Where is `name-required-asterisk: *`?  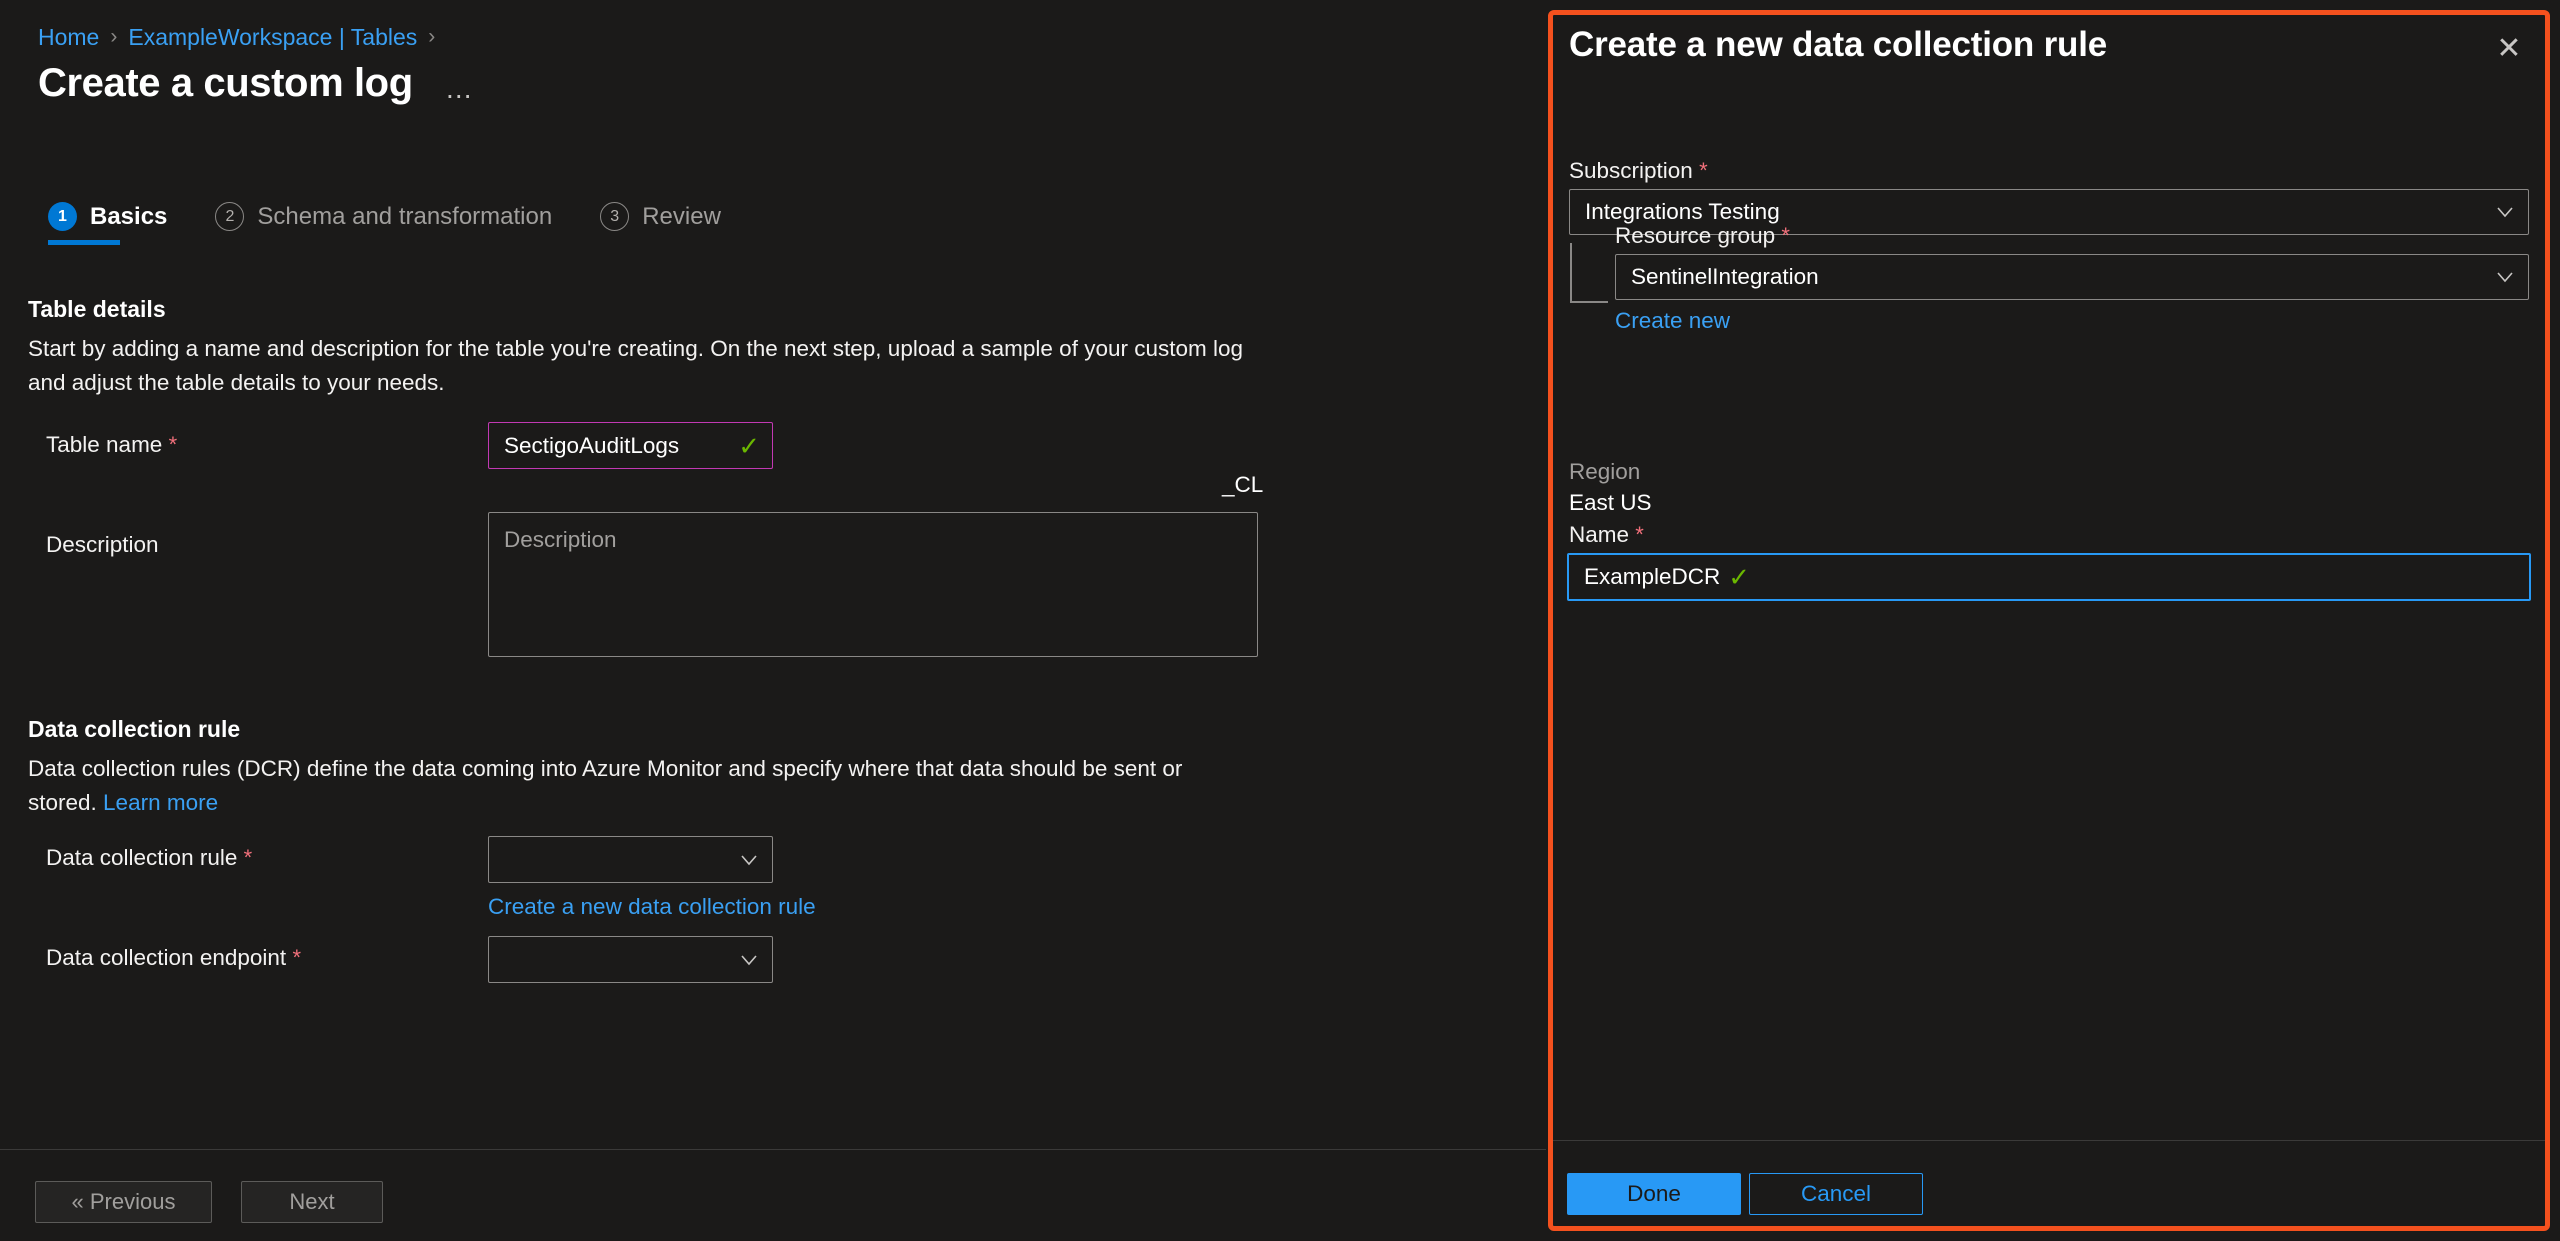 name-required-asterisk: * is located at coordinates (1639, 534).